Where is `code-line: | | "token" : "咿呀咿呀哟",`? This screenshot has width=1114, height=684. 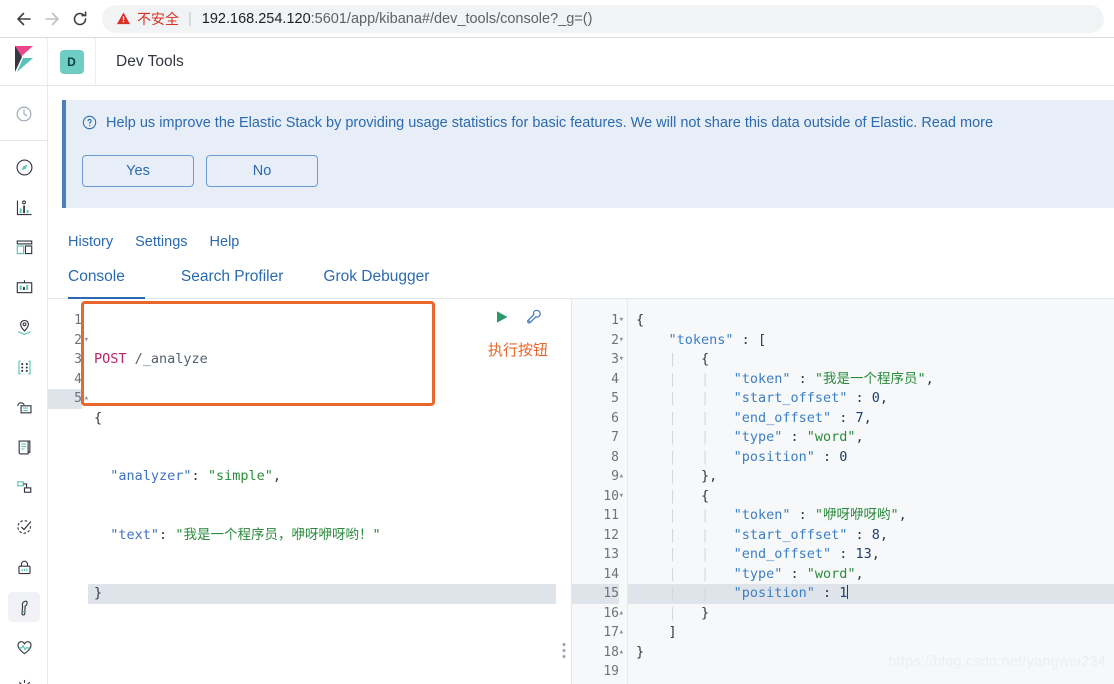
code-line: | | "token" : "咿呀咿呀哟", is located at coordinates (787, 515).